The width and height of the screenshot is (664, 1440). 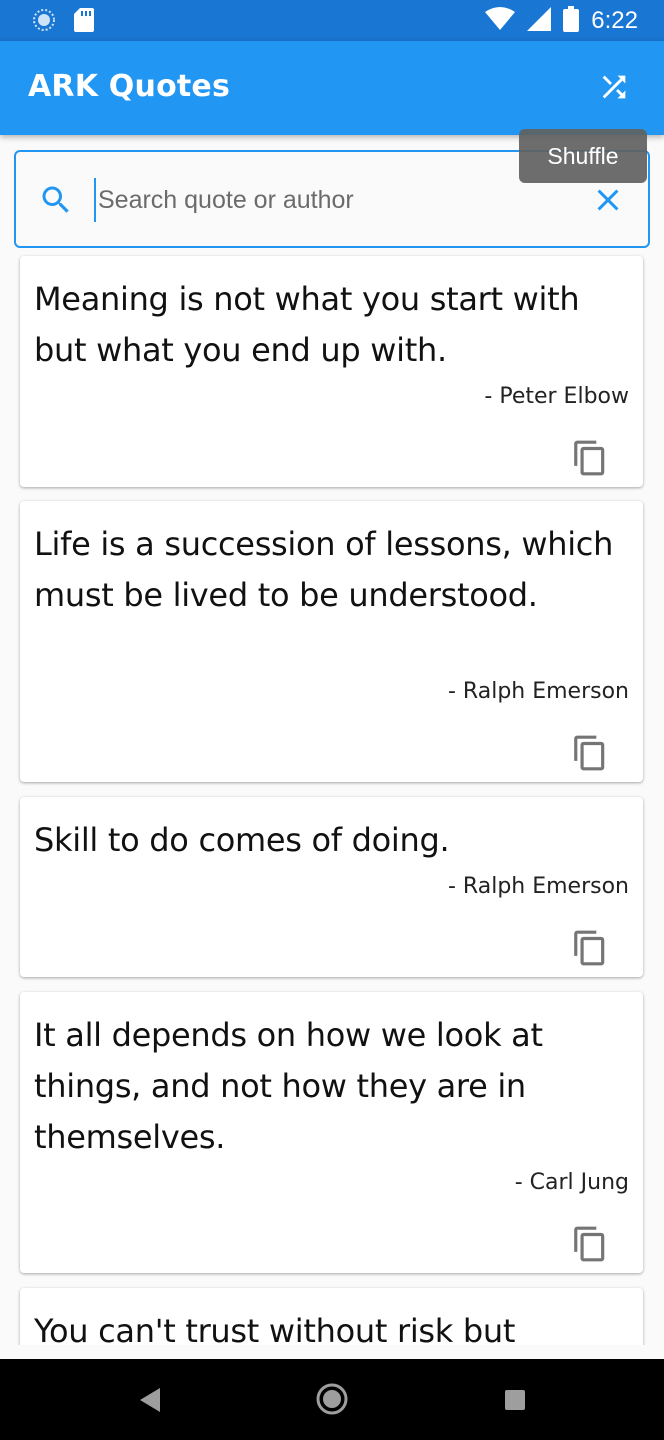 I want to click on quote-card: You can't trust without risk but, so click(x=331, y=1316).